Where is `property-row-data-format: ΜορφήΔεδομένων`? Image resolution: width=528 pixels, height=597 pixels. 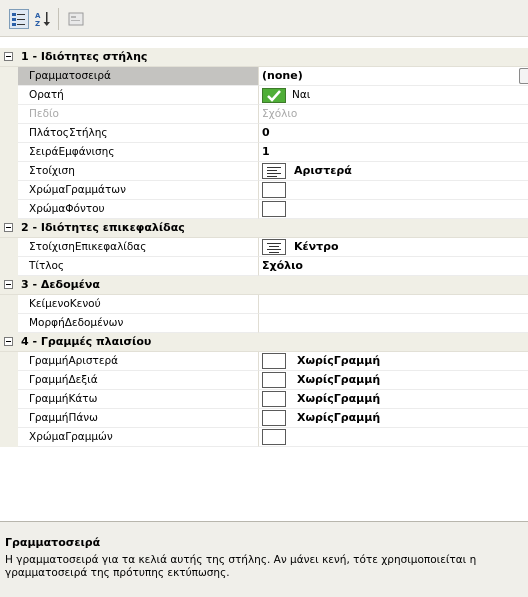
property-row-data-format: ΜορφήΔεδομένων is located at coordinates (264, 323).